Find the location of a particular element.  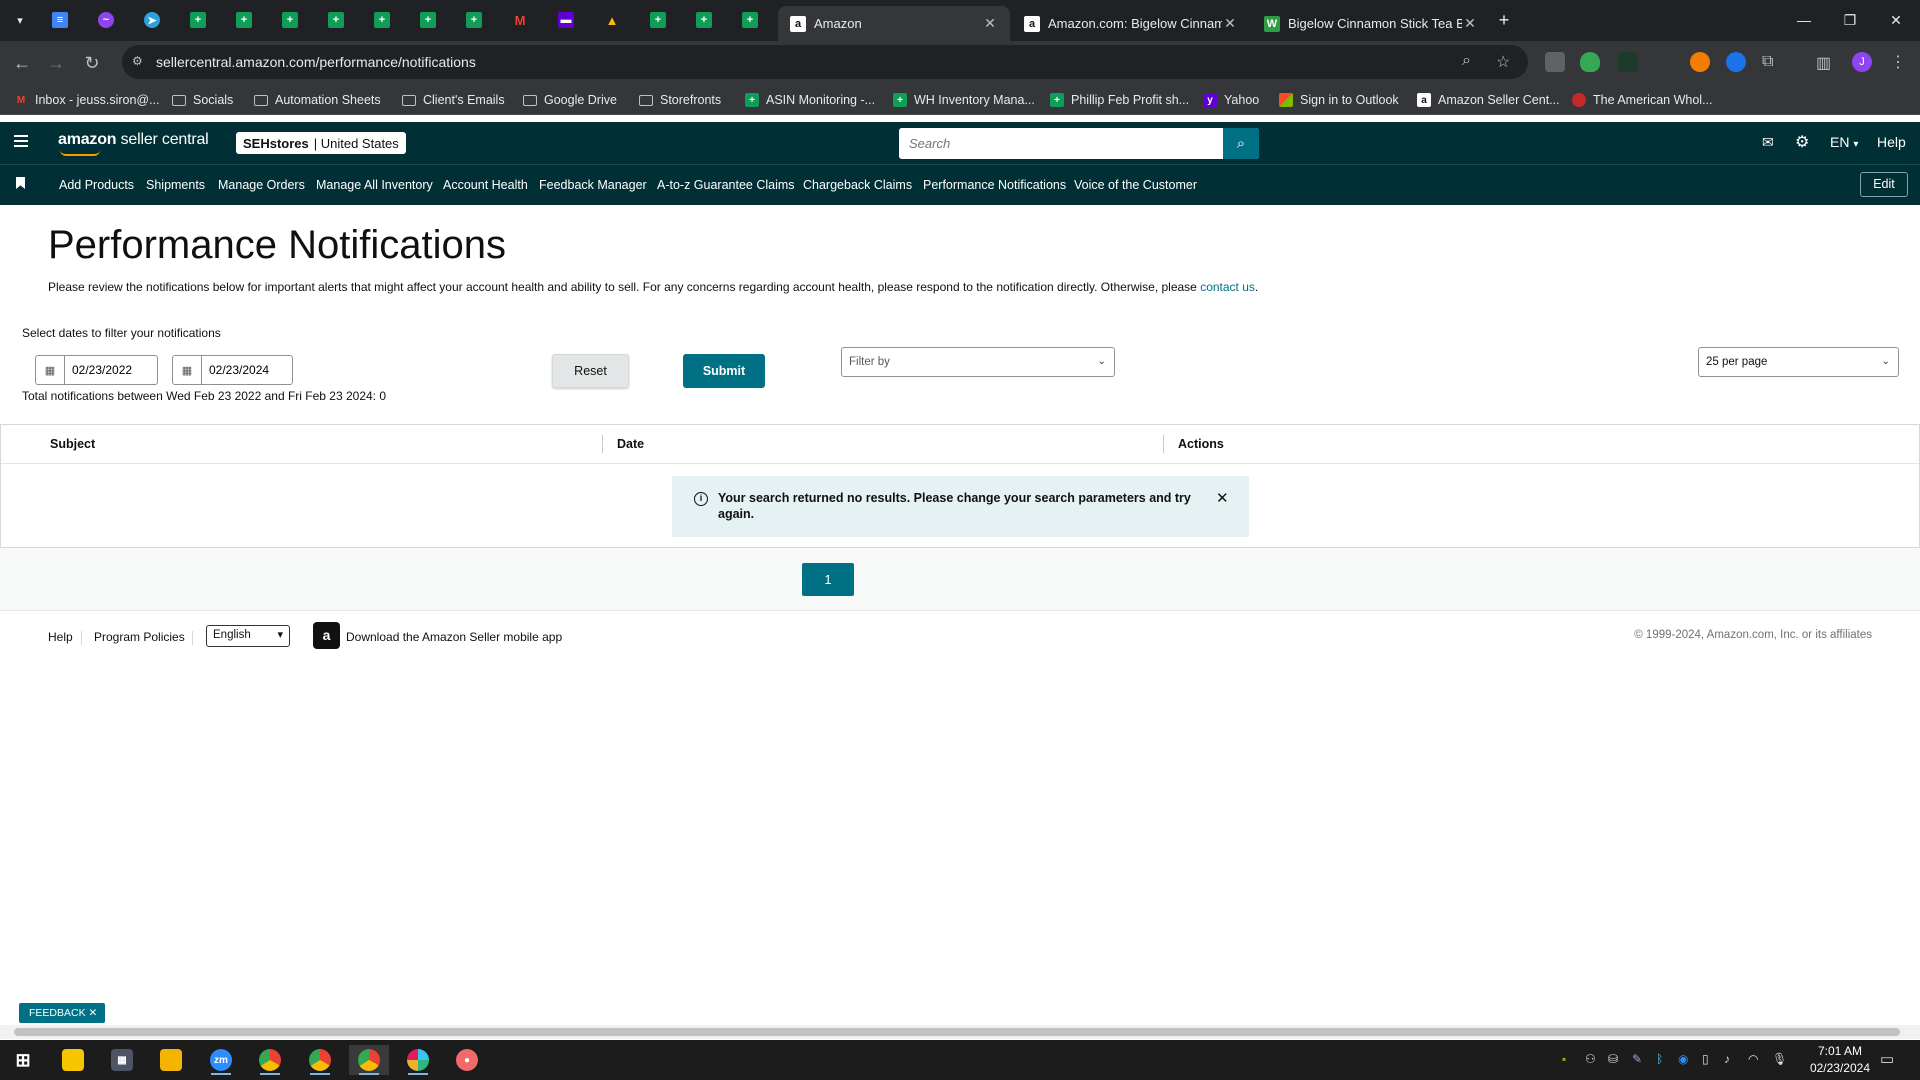

start-date-input is located at coordinates (110, 370).